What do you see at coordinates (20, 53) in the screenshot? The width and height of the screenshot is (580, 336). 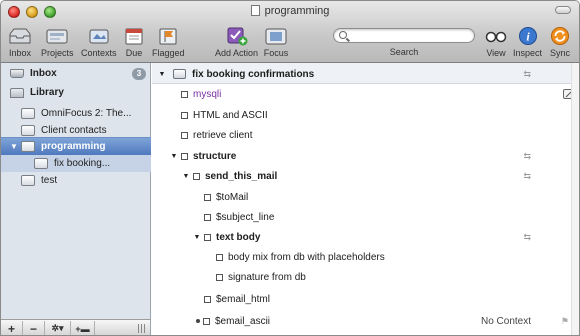 I see `inbox-button-label: Inbox` at bounding box center [20, 53].